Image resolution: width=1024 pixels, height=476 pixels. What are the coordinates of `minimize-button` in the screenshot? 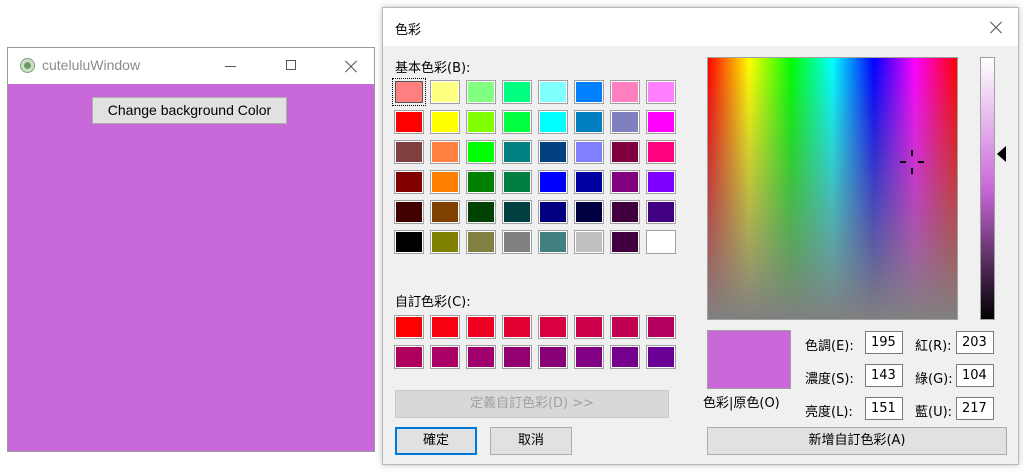 It's located at (231, 66).